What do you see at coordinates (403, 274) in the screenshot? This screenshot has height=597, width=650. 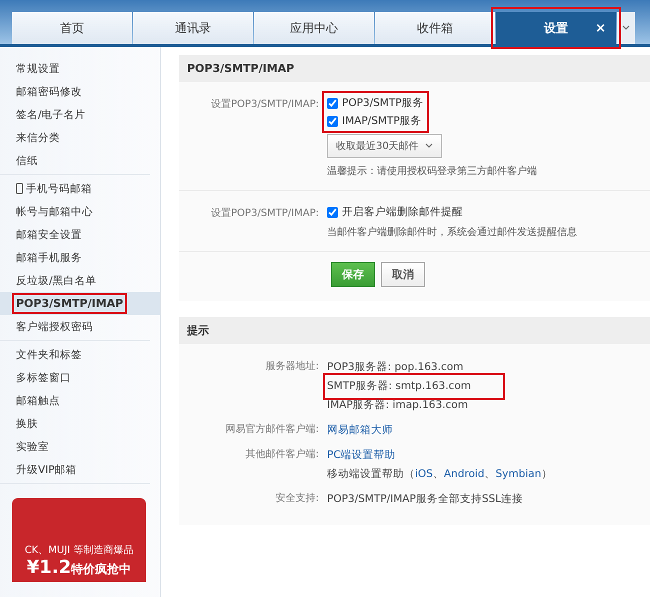 I see `cancel-button: 取消` at bounding box center [403, 274].